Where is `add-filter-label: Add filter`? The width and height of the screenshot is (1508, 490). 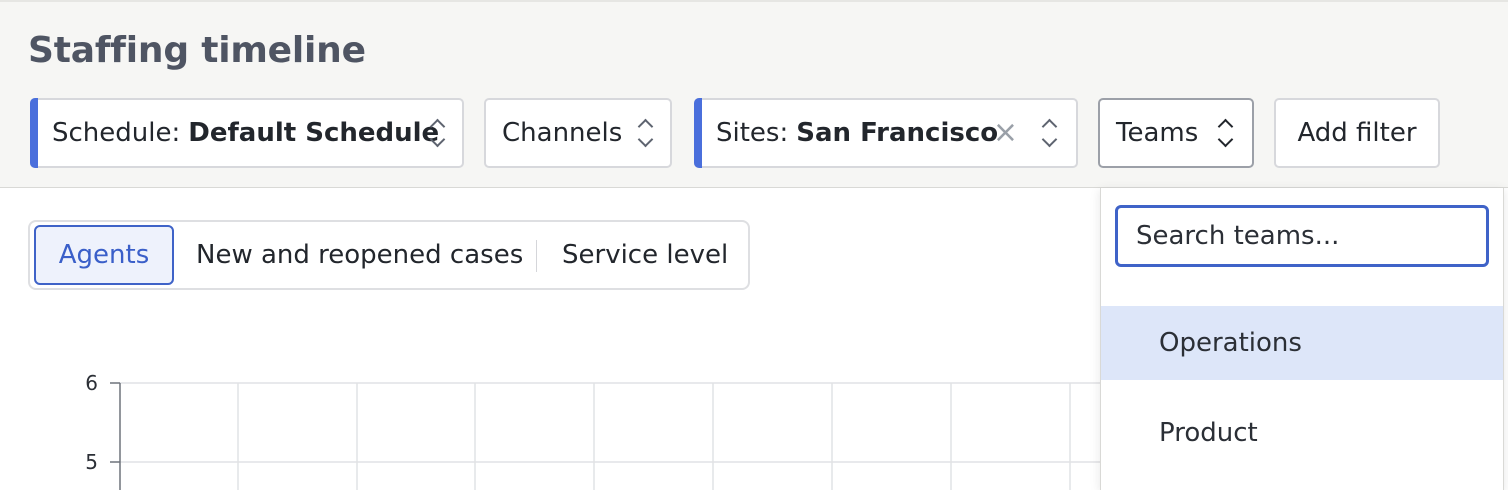 add-filter-label: Add filter is located at coordinates (1357, 133).